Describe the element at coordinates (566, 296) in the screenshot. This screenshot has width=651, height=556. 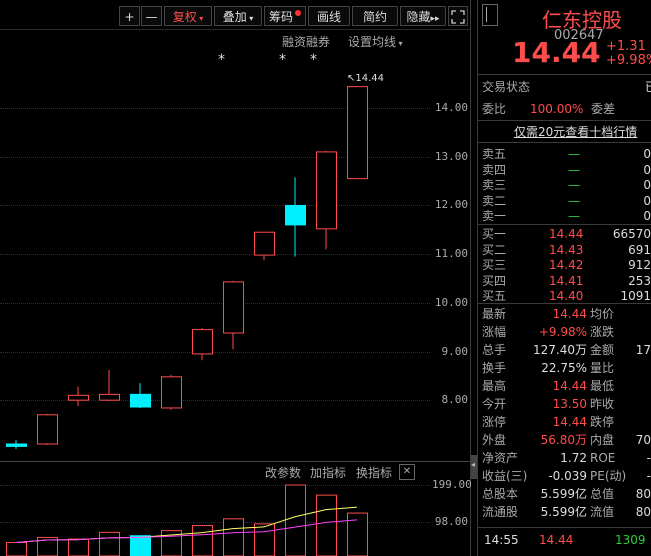
I see `bid-row: 买五 14.40 1091` at that location.